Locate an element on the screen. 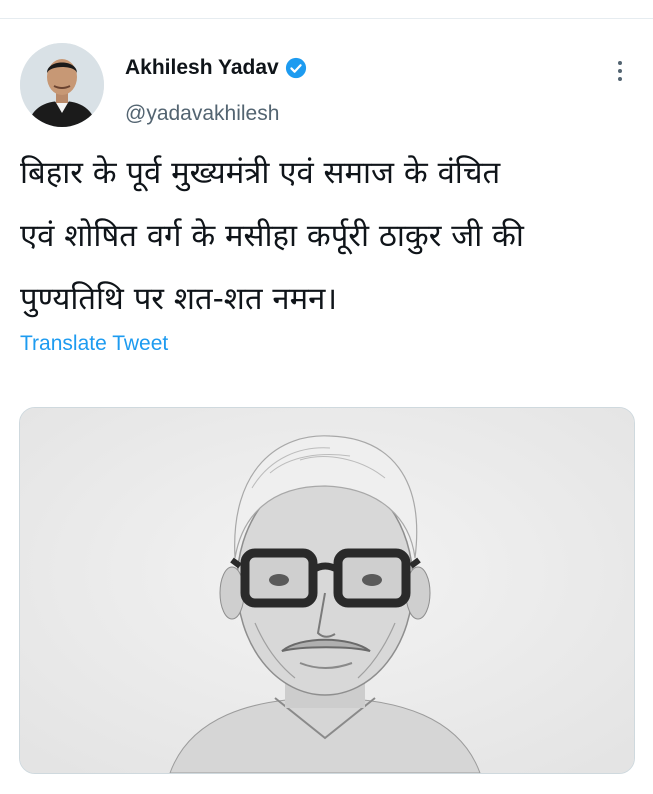 The image size is (653, 794). avatar-image is located at coordinates (62, 85).